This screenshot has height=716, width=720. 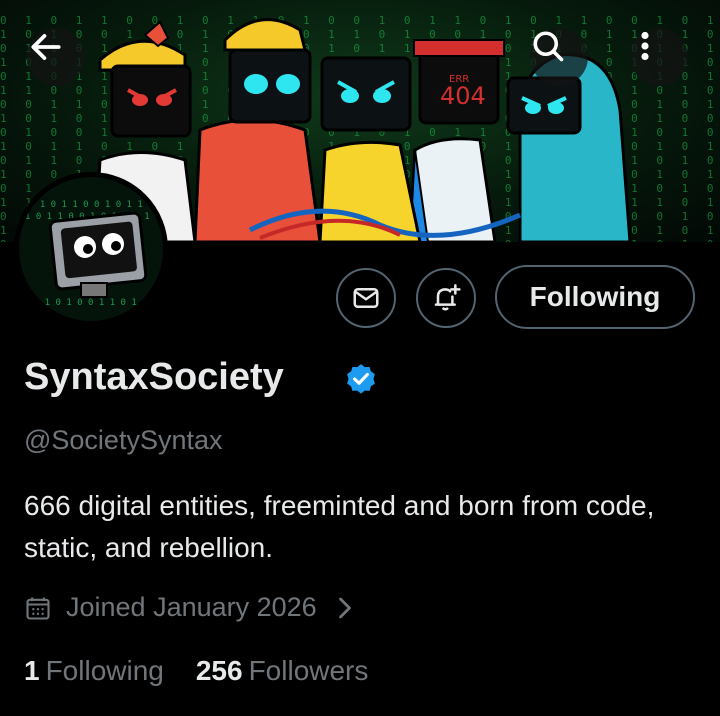 I want to click on followers-label: Followers, so click(x=308, y=670).